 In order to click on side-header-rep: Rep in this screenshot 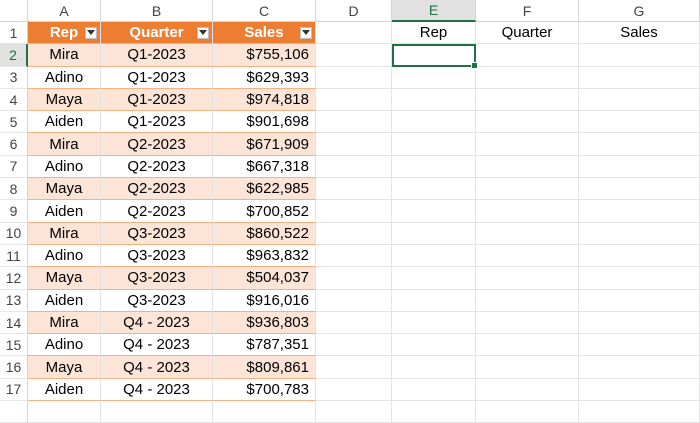, I will do `click(434, 33)`.